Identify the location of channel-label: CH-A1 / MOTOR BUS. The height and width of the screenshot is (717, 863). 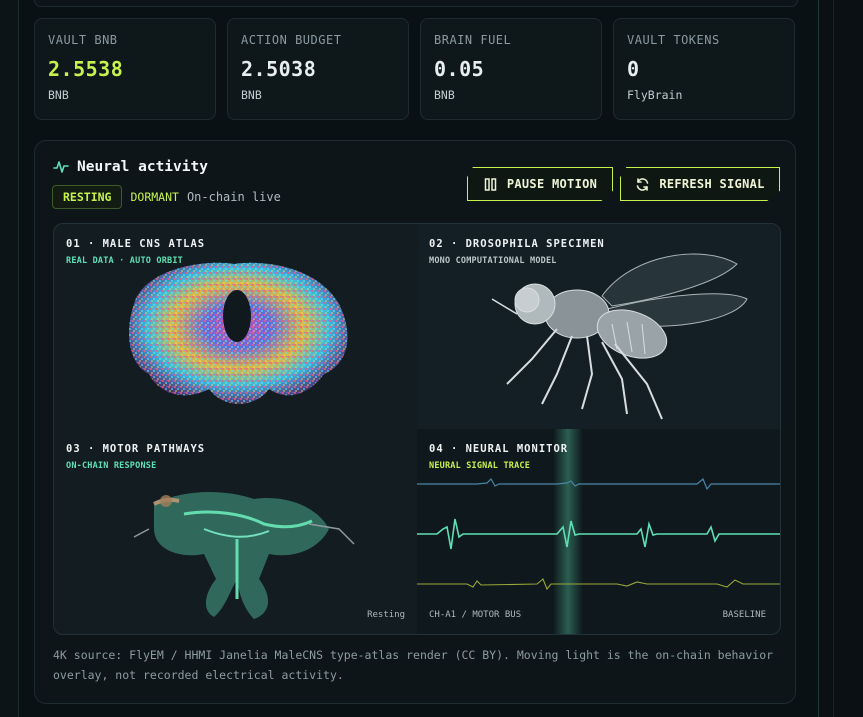
(475, 615).